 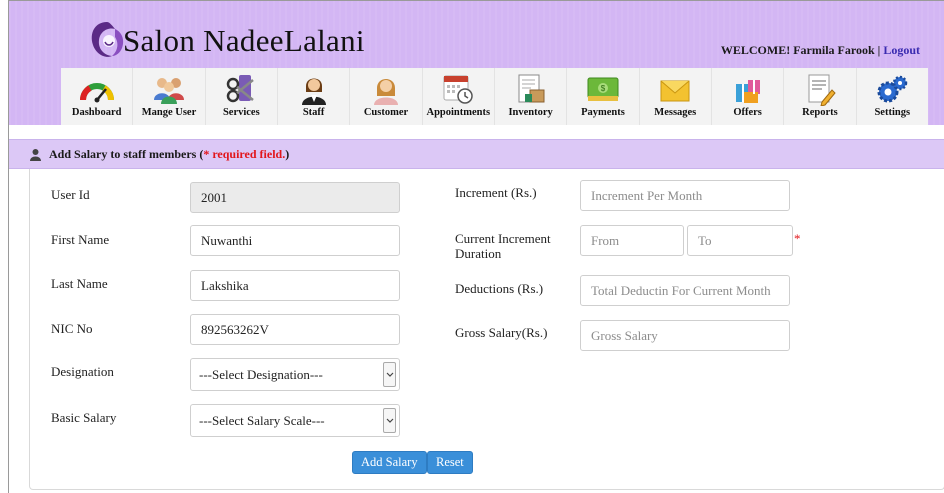 I want to click on increment-duration-label-line1: Current Increment, so click(x=503, y=238).